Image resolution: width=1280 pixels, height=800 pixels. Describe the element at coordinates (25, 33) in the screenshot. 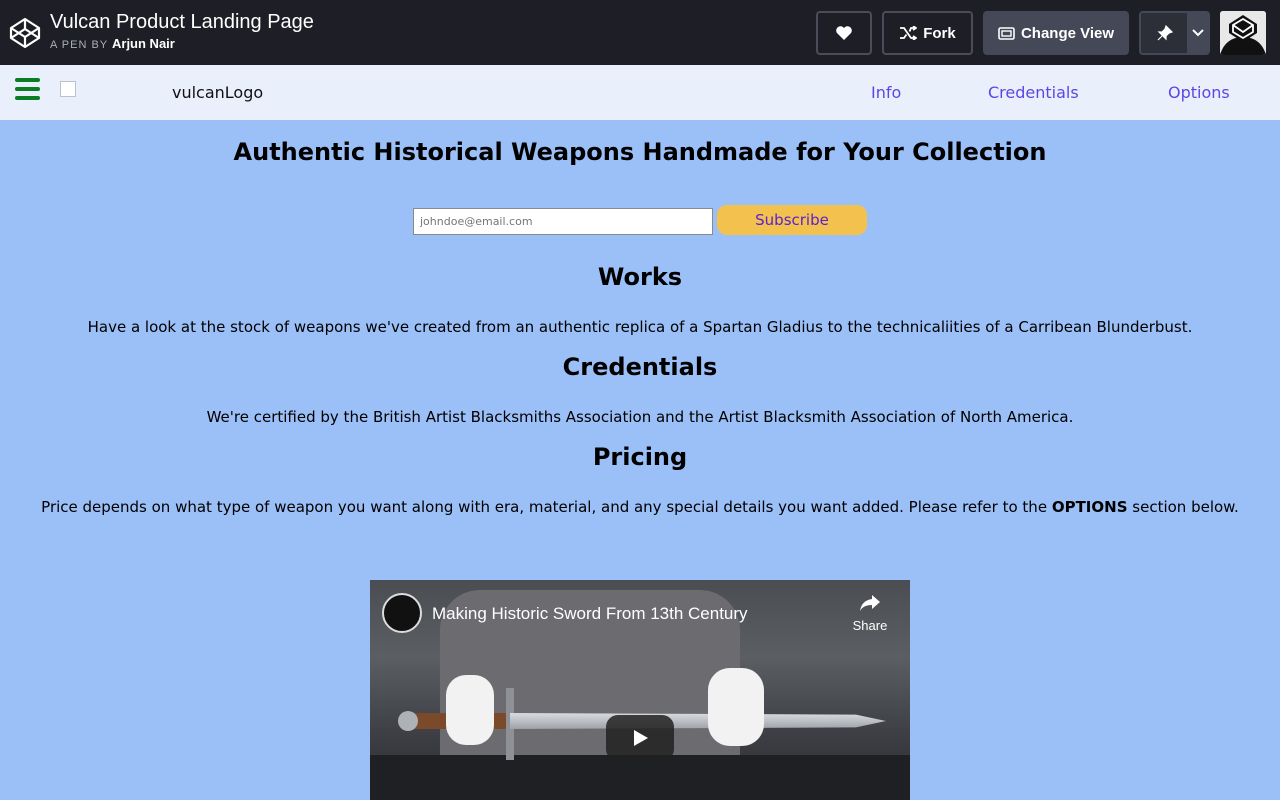

I see `codepen-logo-icon` at that location.